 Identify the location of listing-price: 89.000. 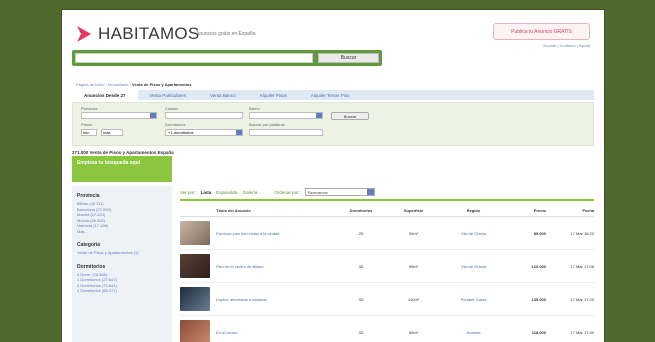
(539, 233).